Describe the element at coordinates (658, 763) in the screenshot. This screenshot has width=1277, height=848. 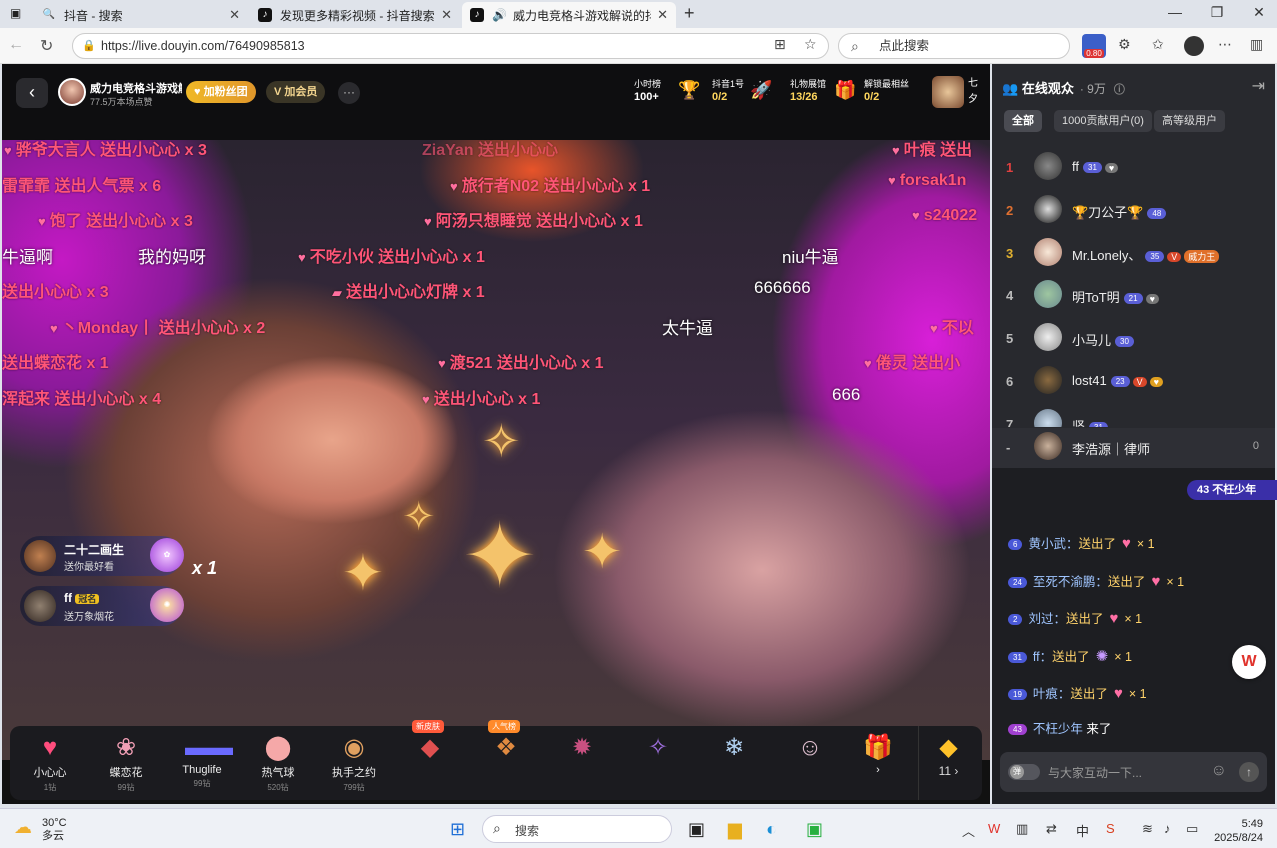
I see `gift-item: ✧` at that location.